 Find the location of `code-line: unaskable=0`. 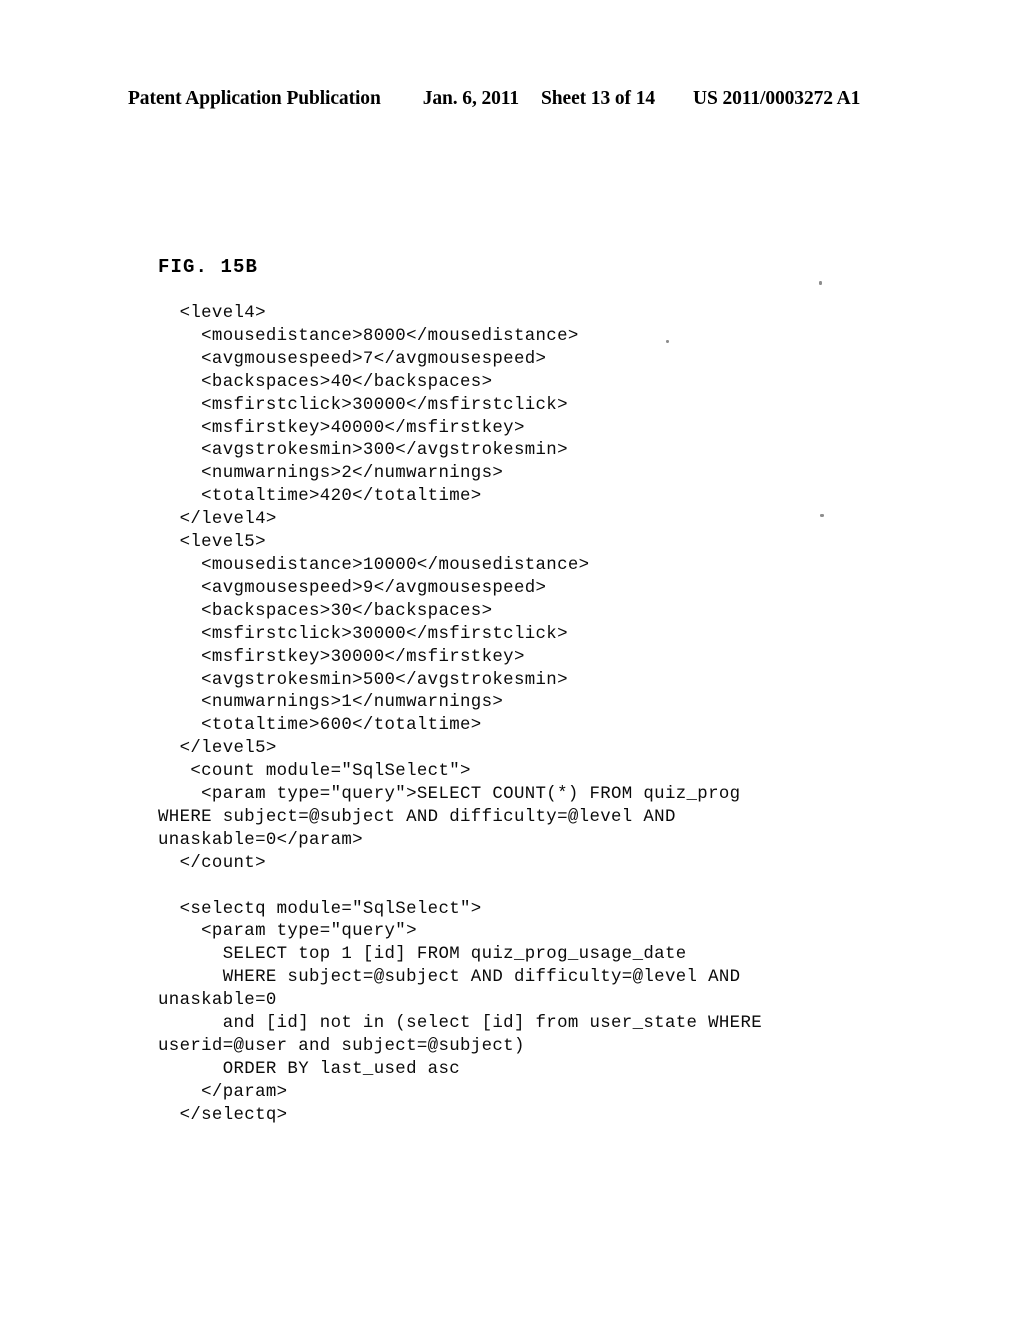

code-line: unaskable=0 is located at coordinates (217, 1001).